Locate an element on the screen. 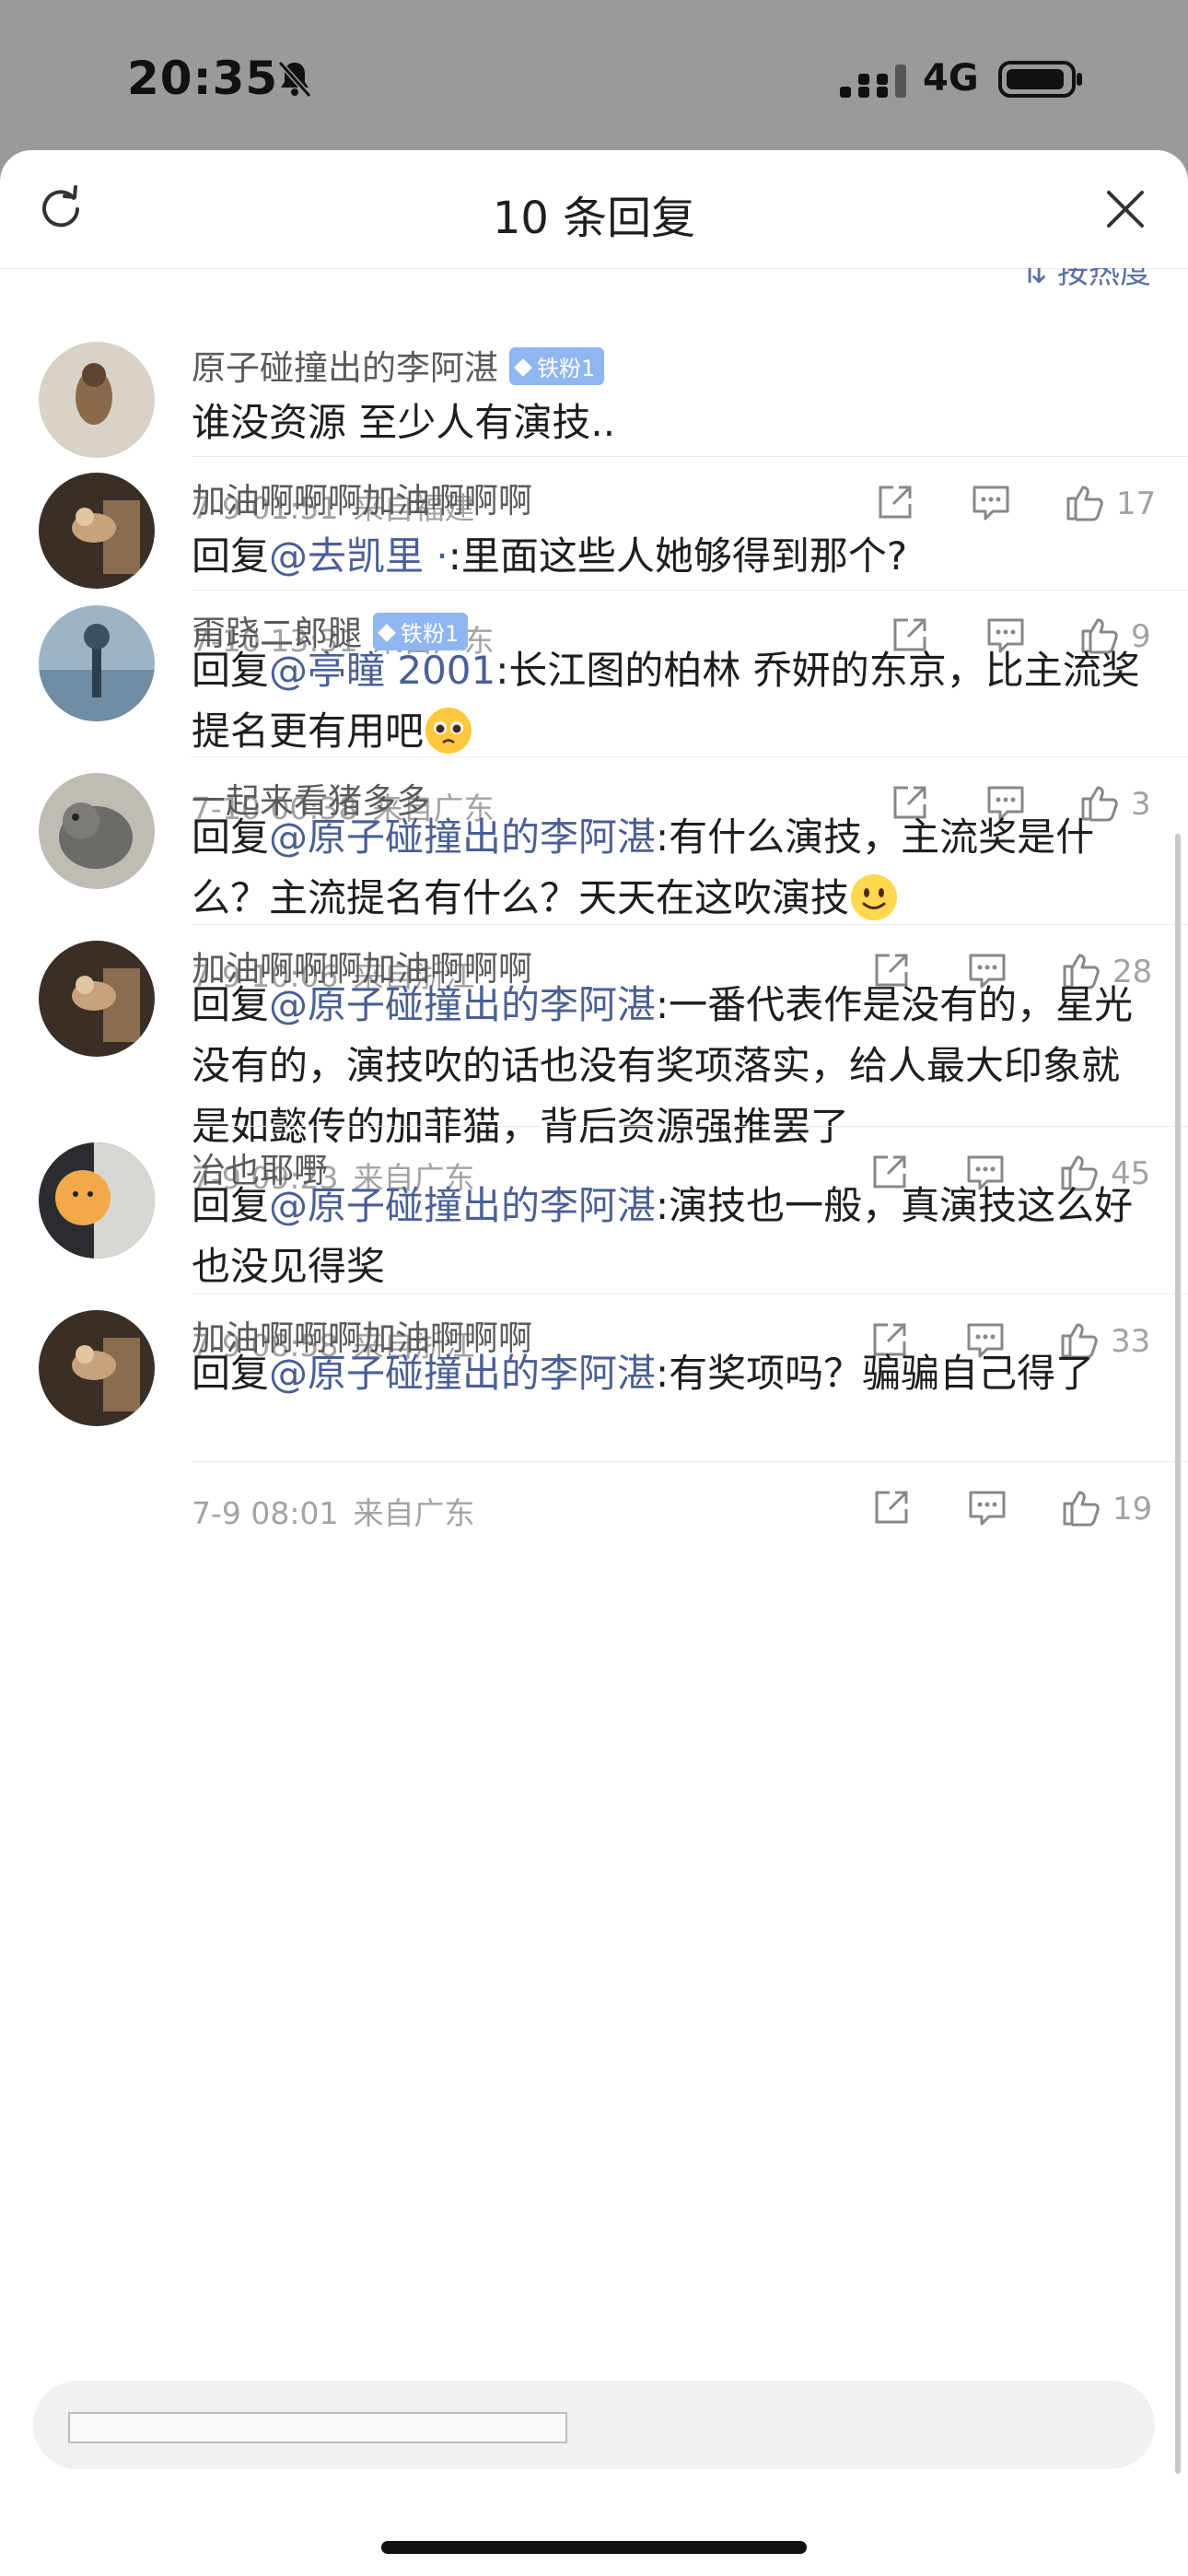  mention-link: @亭瞳 2001 is located at coordinates (382, 670).